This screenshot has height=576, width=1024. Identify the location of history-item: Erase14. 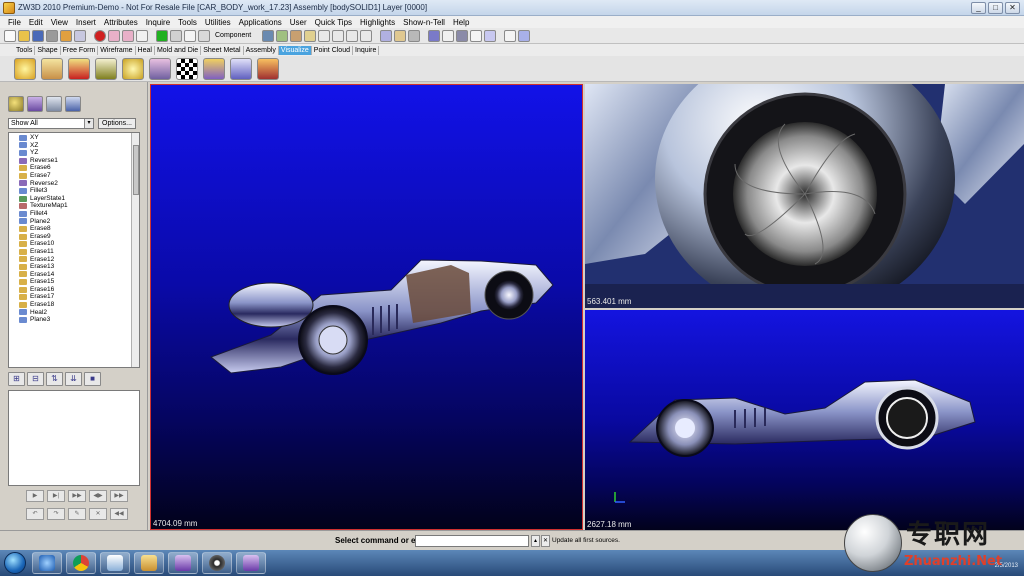
(74, 275).